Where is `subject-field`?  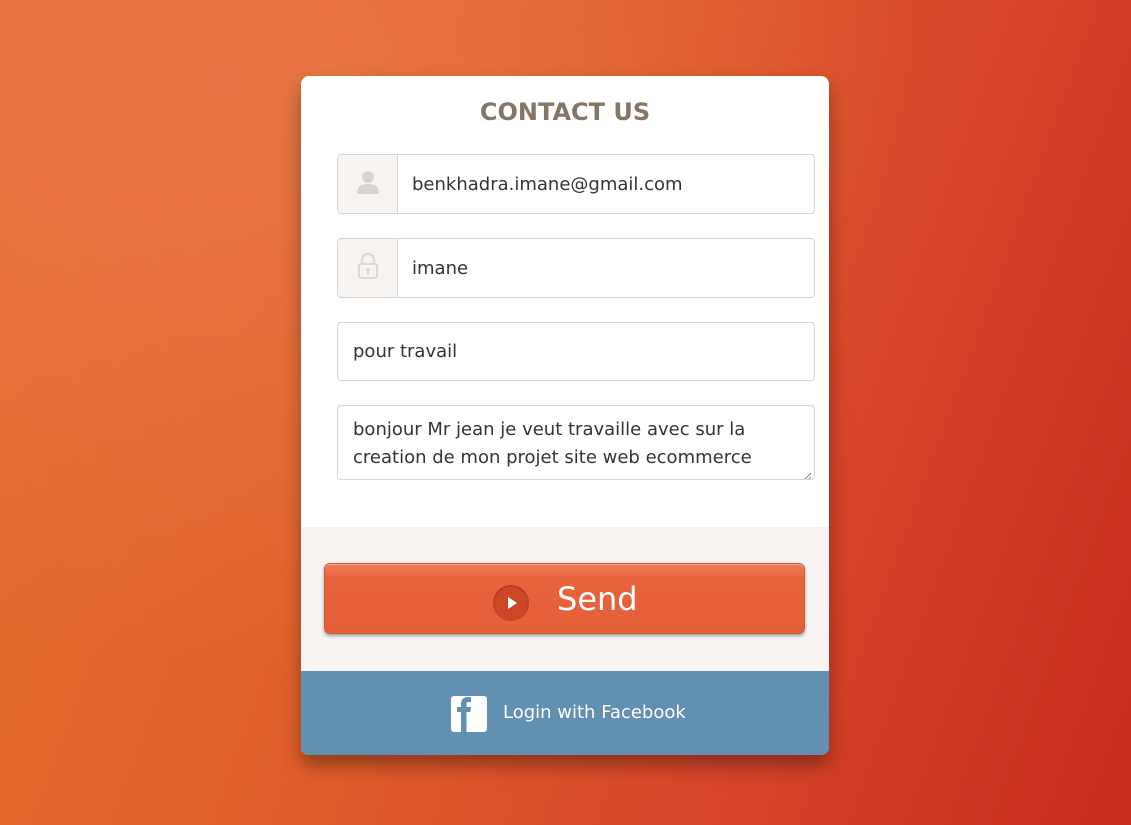
subject-field is located at coordinates (576, 351).